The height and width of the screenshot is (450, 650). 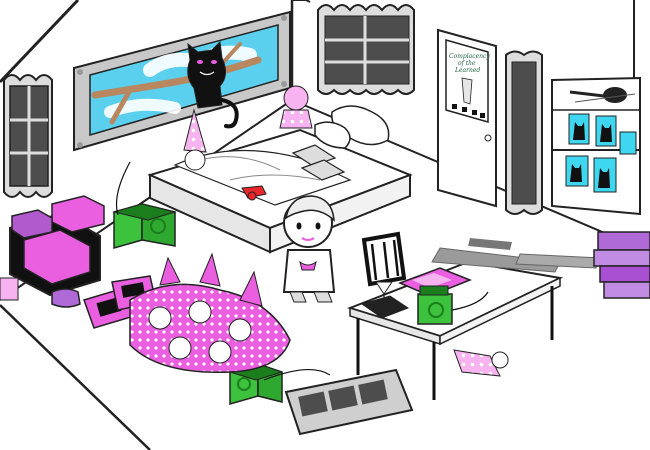 What do you see at coordinates (384, 259) in the screenshot?
I see `desk-chair` at bounding box center [384, 259].